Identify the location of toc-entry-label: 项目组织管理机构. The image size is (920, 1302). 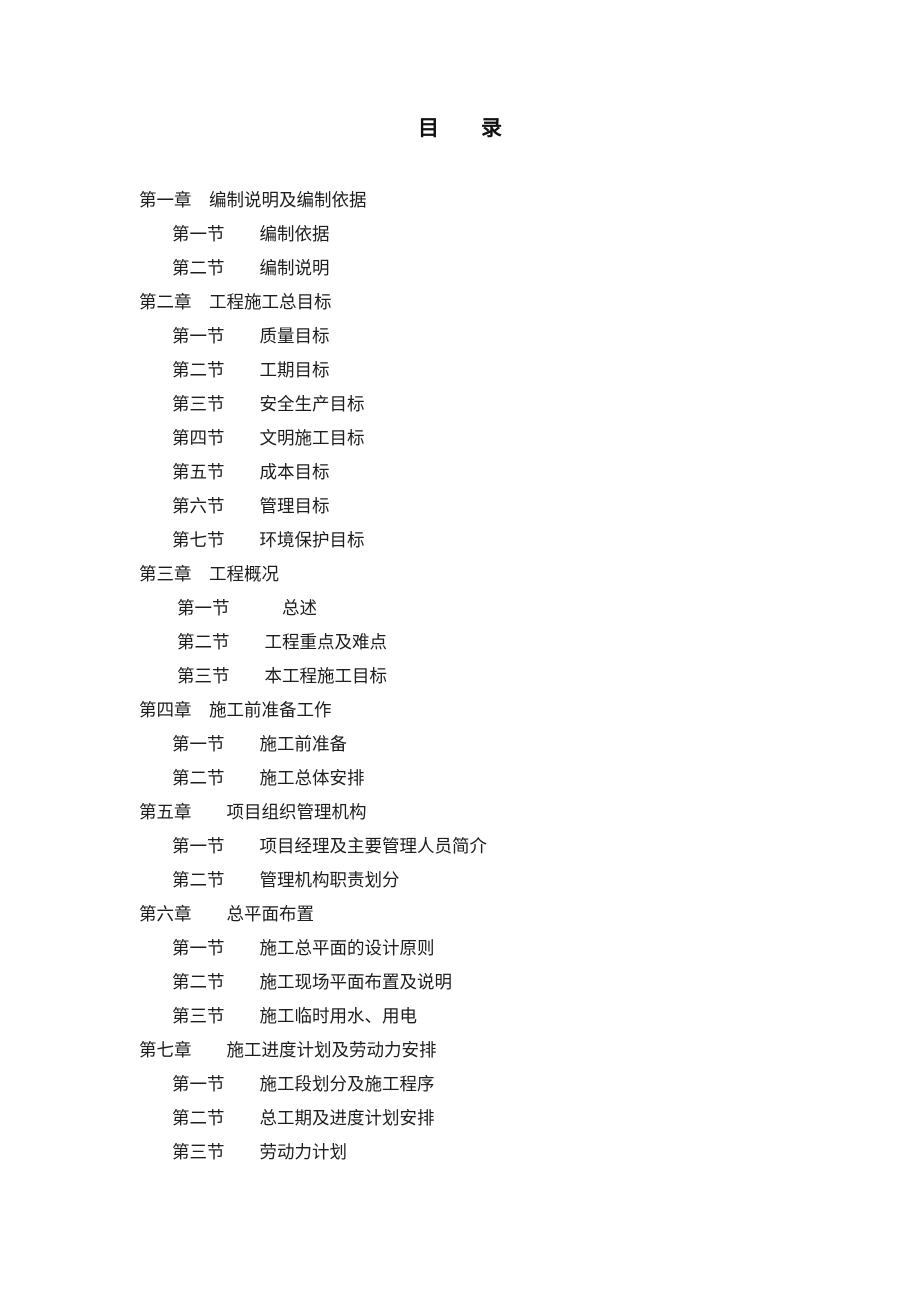
(296, 813).